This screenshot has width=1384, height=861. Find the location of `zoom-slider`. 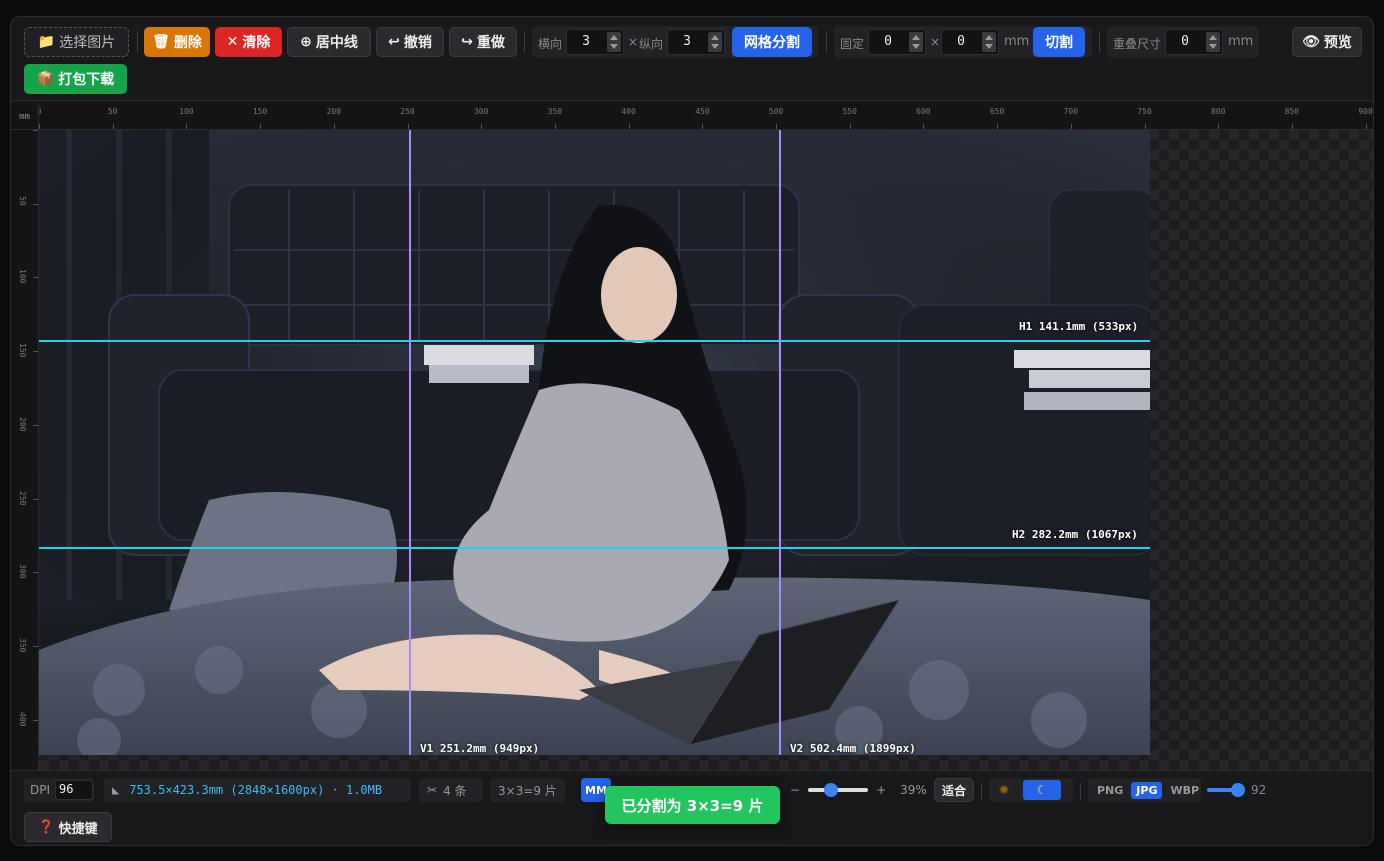

zoom-slider is located at coordinates (838, 790).